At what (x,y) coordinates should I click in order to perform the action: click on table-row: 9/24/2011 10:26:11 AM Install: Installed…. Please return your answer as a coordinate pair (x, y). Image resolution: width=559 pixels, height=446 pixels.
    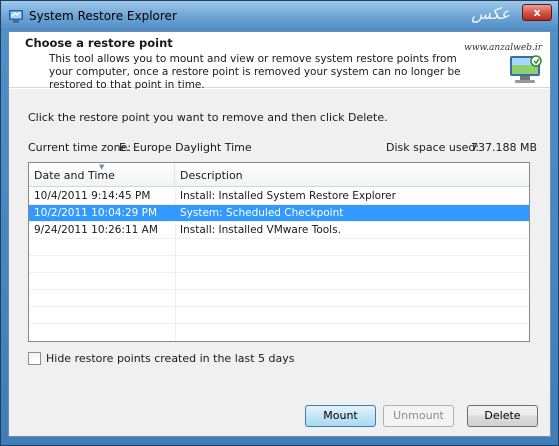
    Looking at the image, I should click on (279, 230).